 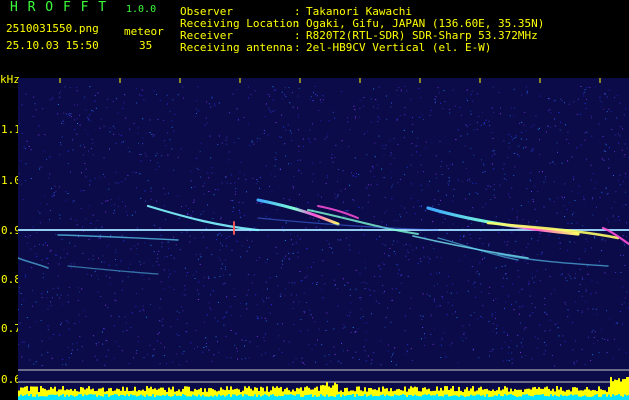 What do you see at coordinates (59, 7) in the screenshot?
I see `app-title: H R O F F T` at bounding box center [59, 7].